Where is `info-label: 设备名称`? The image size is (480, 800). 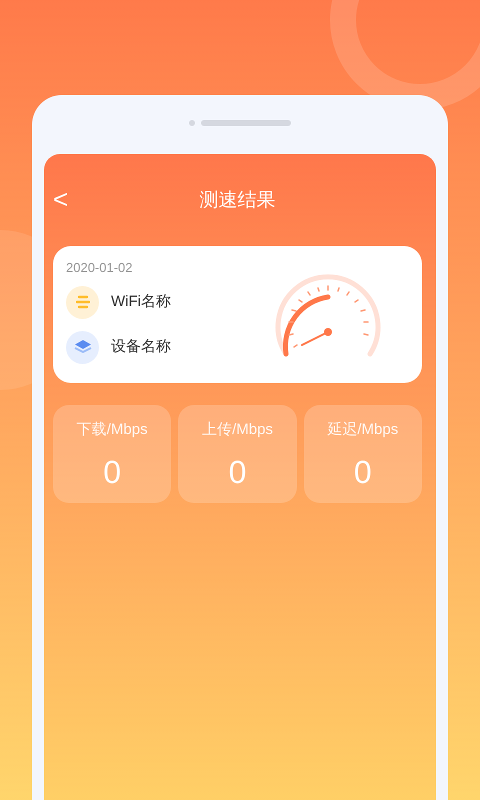
info-label: 设备名称 is located at coordinates (141, 346).